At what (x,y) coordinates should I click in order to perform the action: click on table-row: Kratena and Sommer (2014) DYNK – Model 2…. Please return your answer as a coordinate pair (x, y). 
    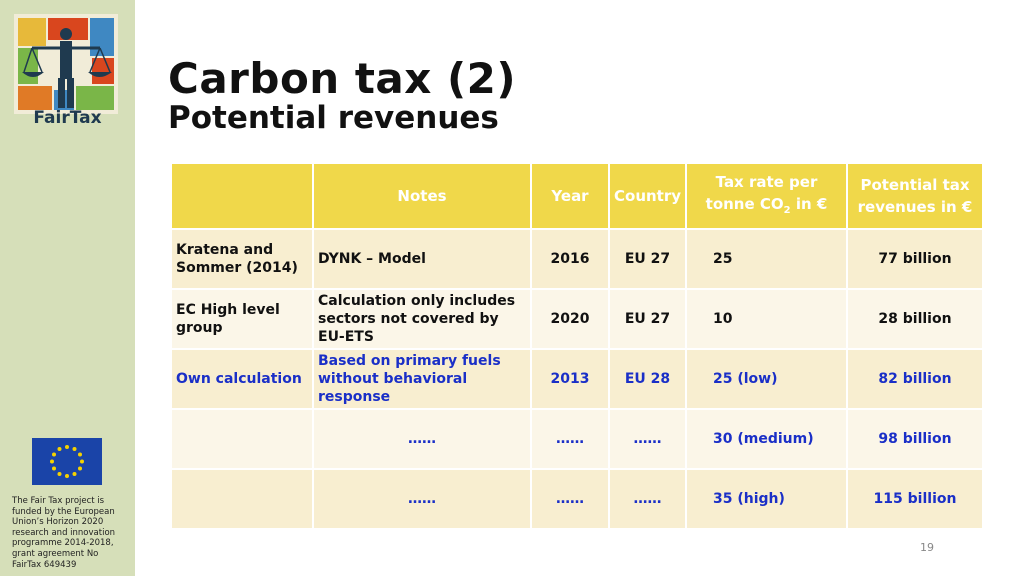
    Looking at the image, I should click on (577, 259).